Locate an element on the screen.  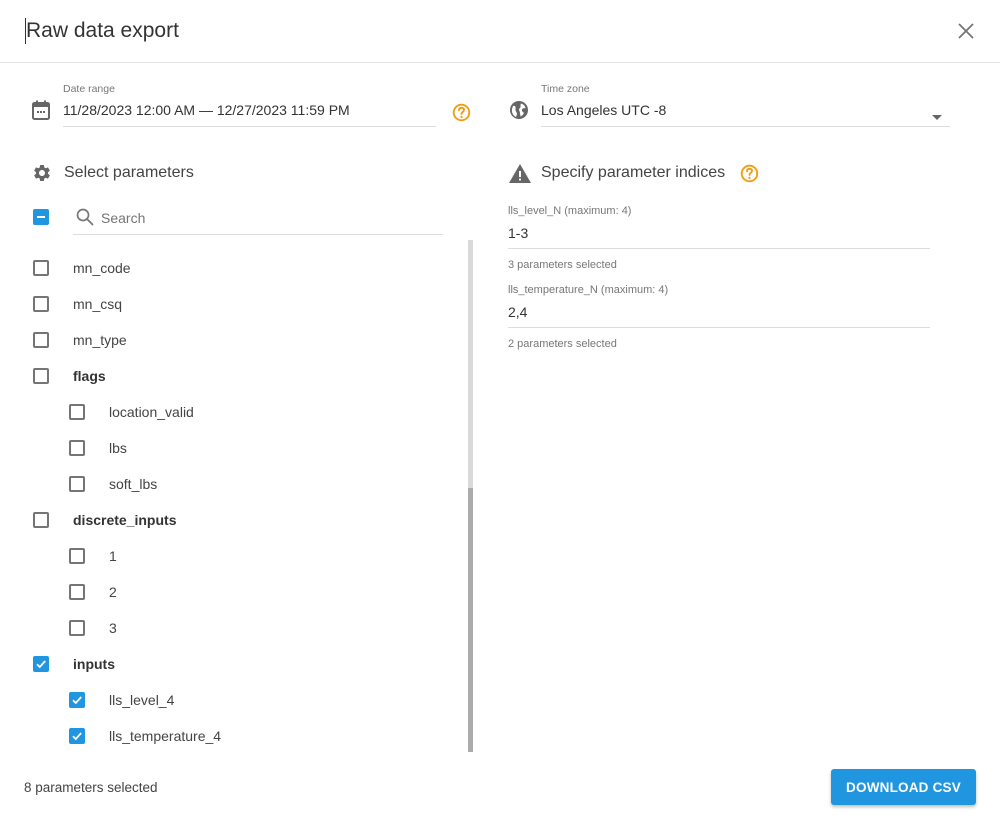
parameter-group: inputs is located at coordinates (74, 664).